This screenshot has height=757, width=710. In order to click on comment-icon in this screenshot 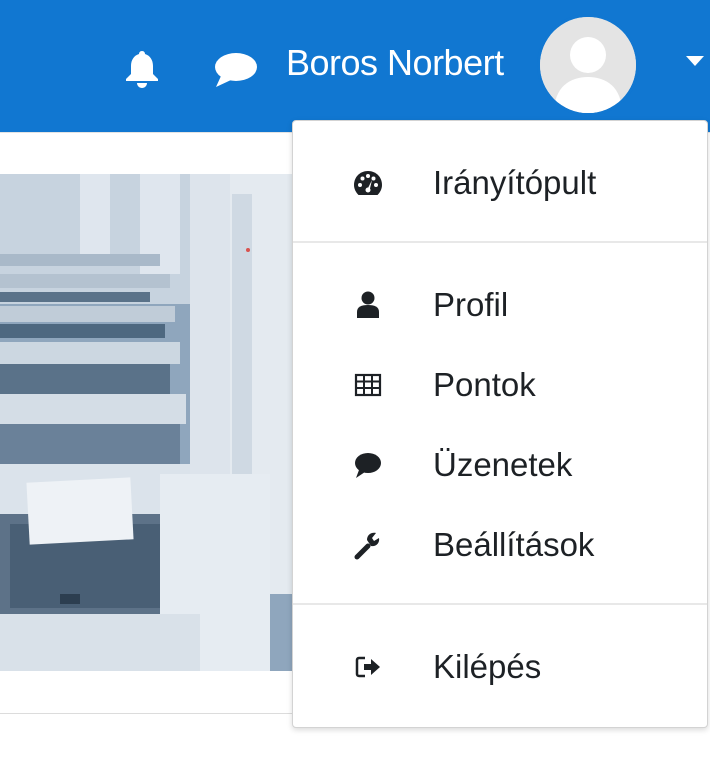, I will do `click(368, 465)`.